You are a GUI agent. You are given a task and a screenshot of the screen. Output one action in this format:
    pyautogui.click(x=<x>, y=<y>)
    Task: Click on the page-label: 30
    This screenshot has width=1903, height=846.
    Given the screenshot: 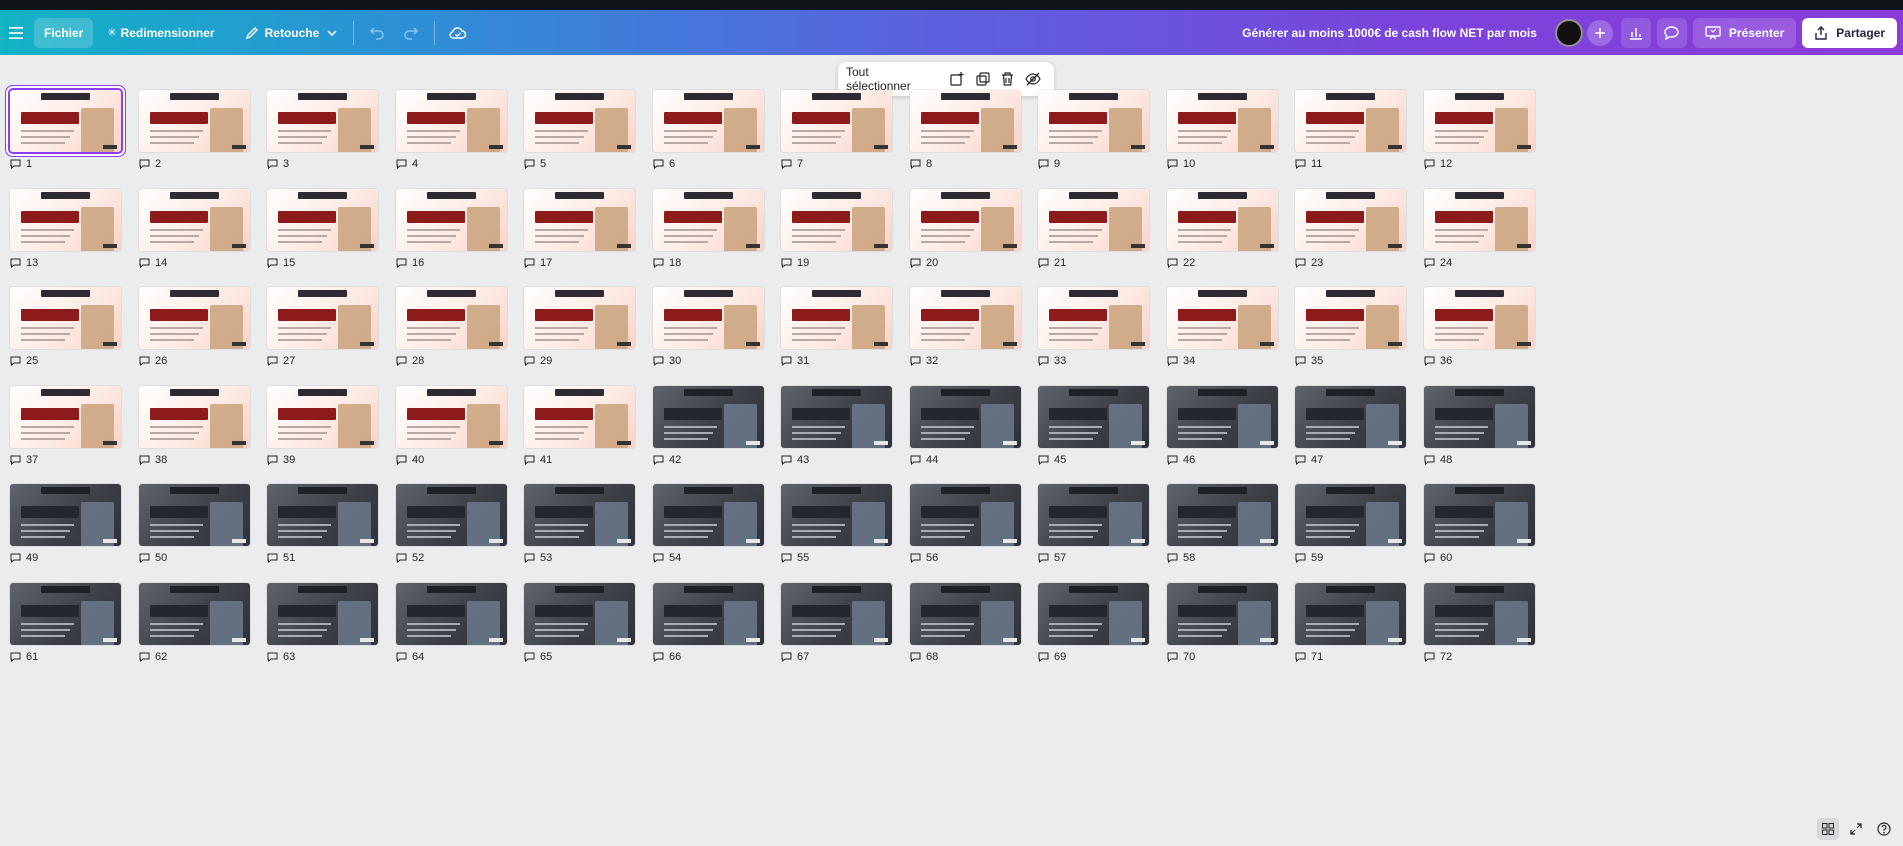 What is the action you would take?
    pyautogui.click(x=667, y=361)
    